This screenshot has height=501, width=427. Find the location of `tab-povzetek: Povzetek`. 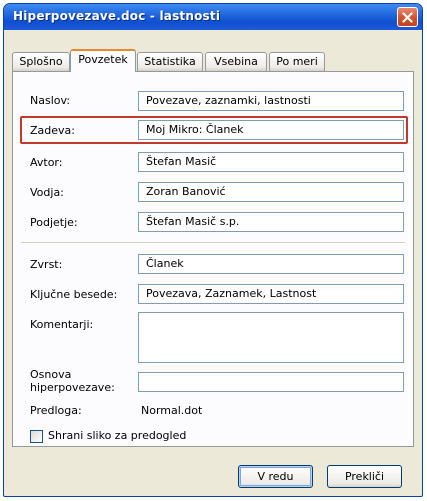

tab-povzetek: Povzetek is located at coordinates (103, 60).